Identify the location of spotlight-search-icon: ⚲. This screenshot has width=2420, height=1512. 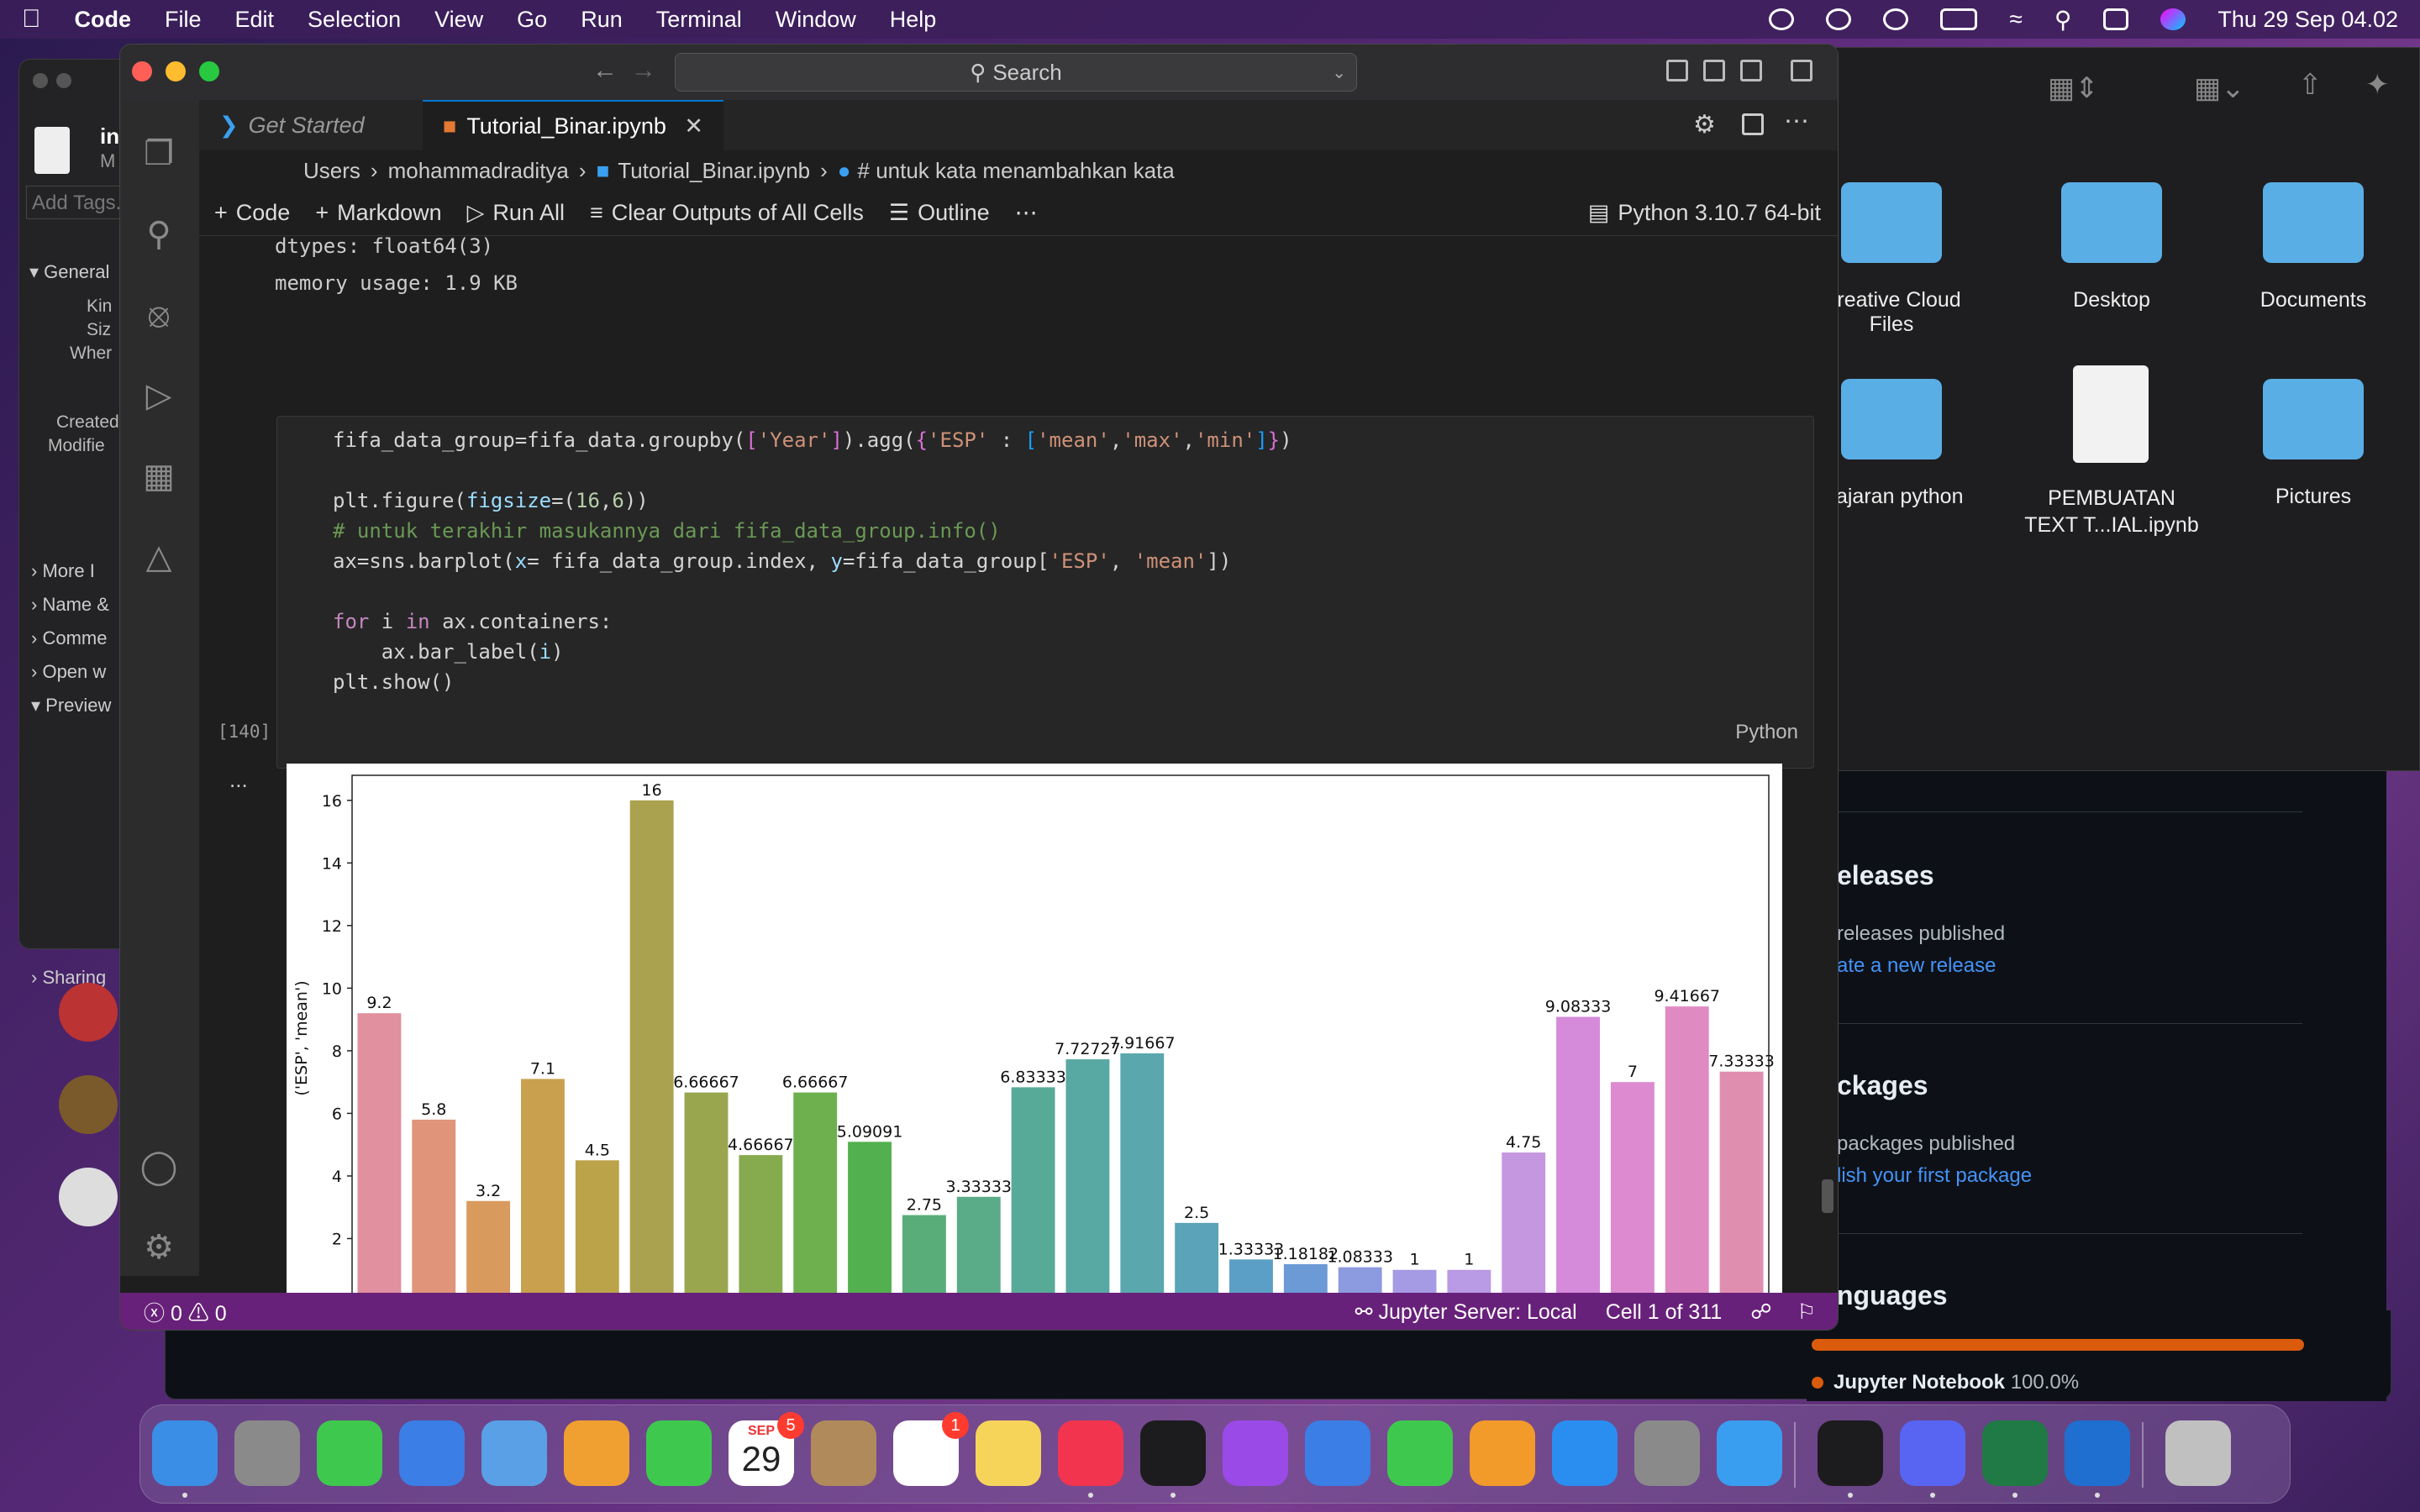
(2063, 20).